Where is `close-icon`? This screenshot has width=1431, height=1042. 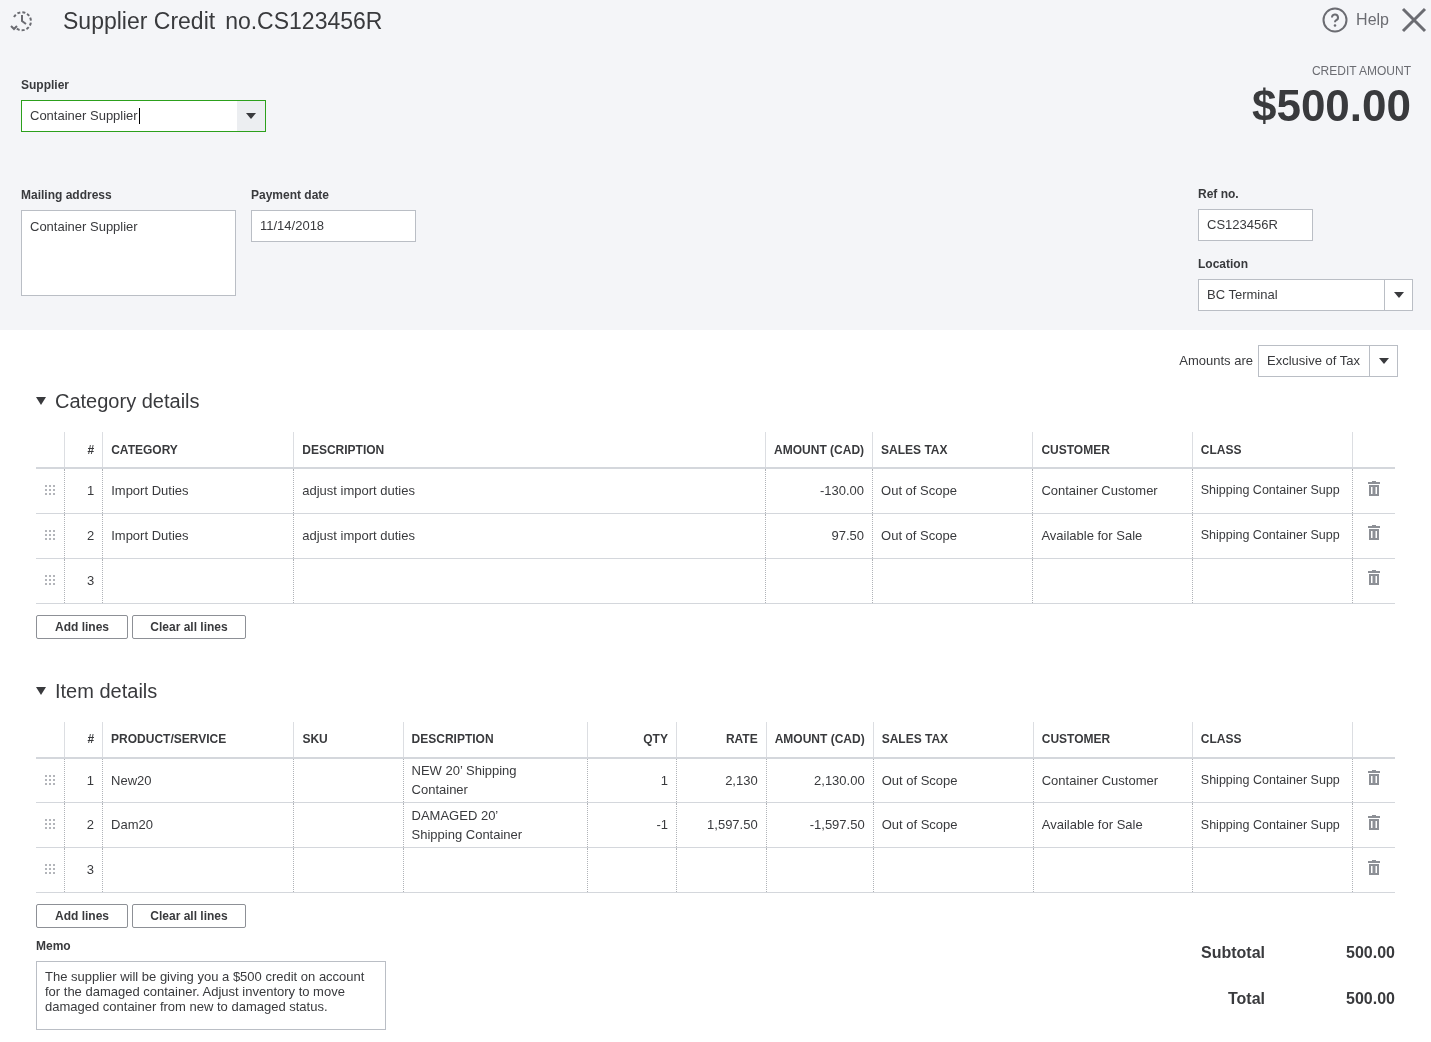 close-icon is located at coordinates (1414, 20).